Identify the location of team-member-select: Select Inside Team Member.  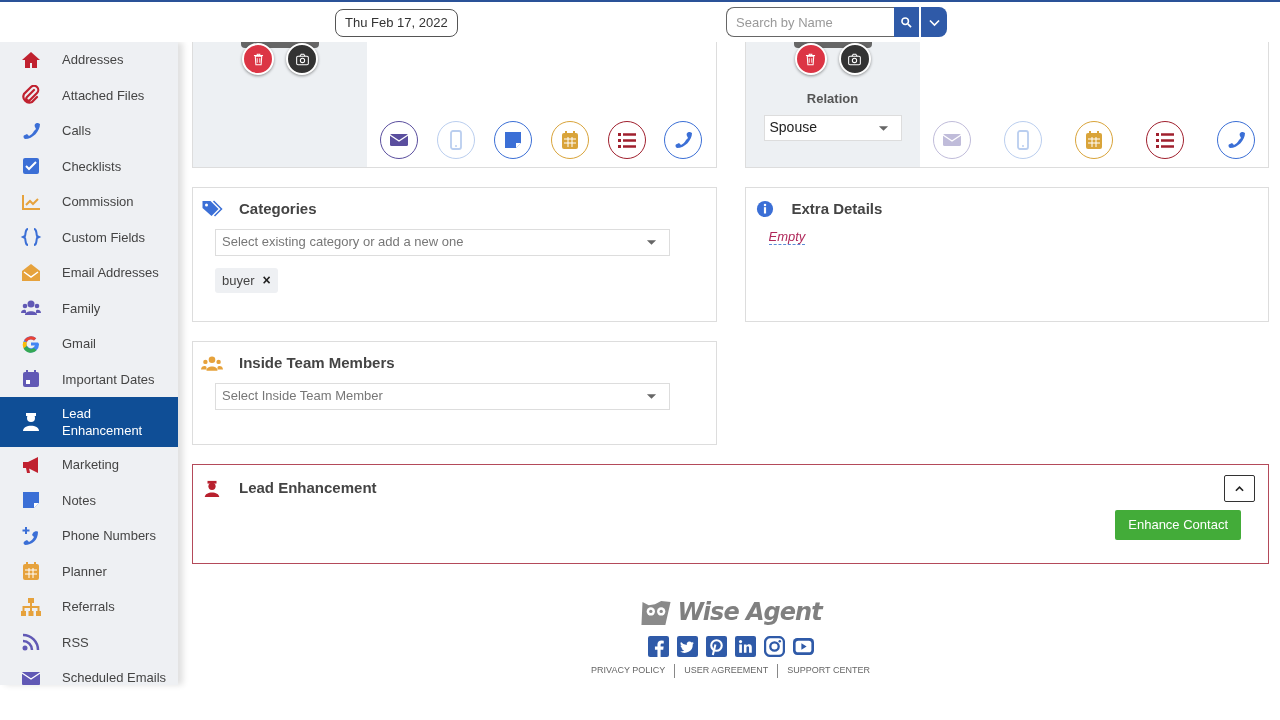
(442, 396).